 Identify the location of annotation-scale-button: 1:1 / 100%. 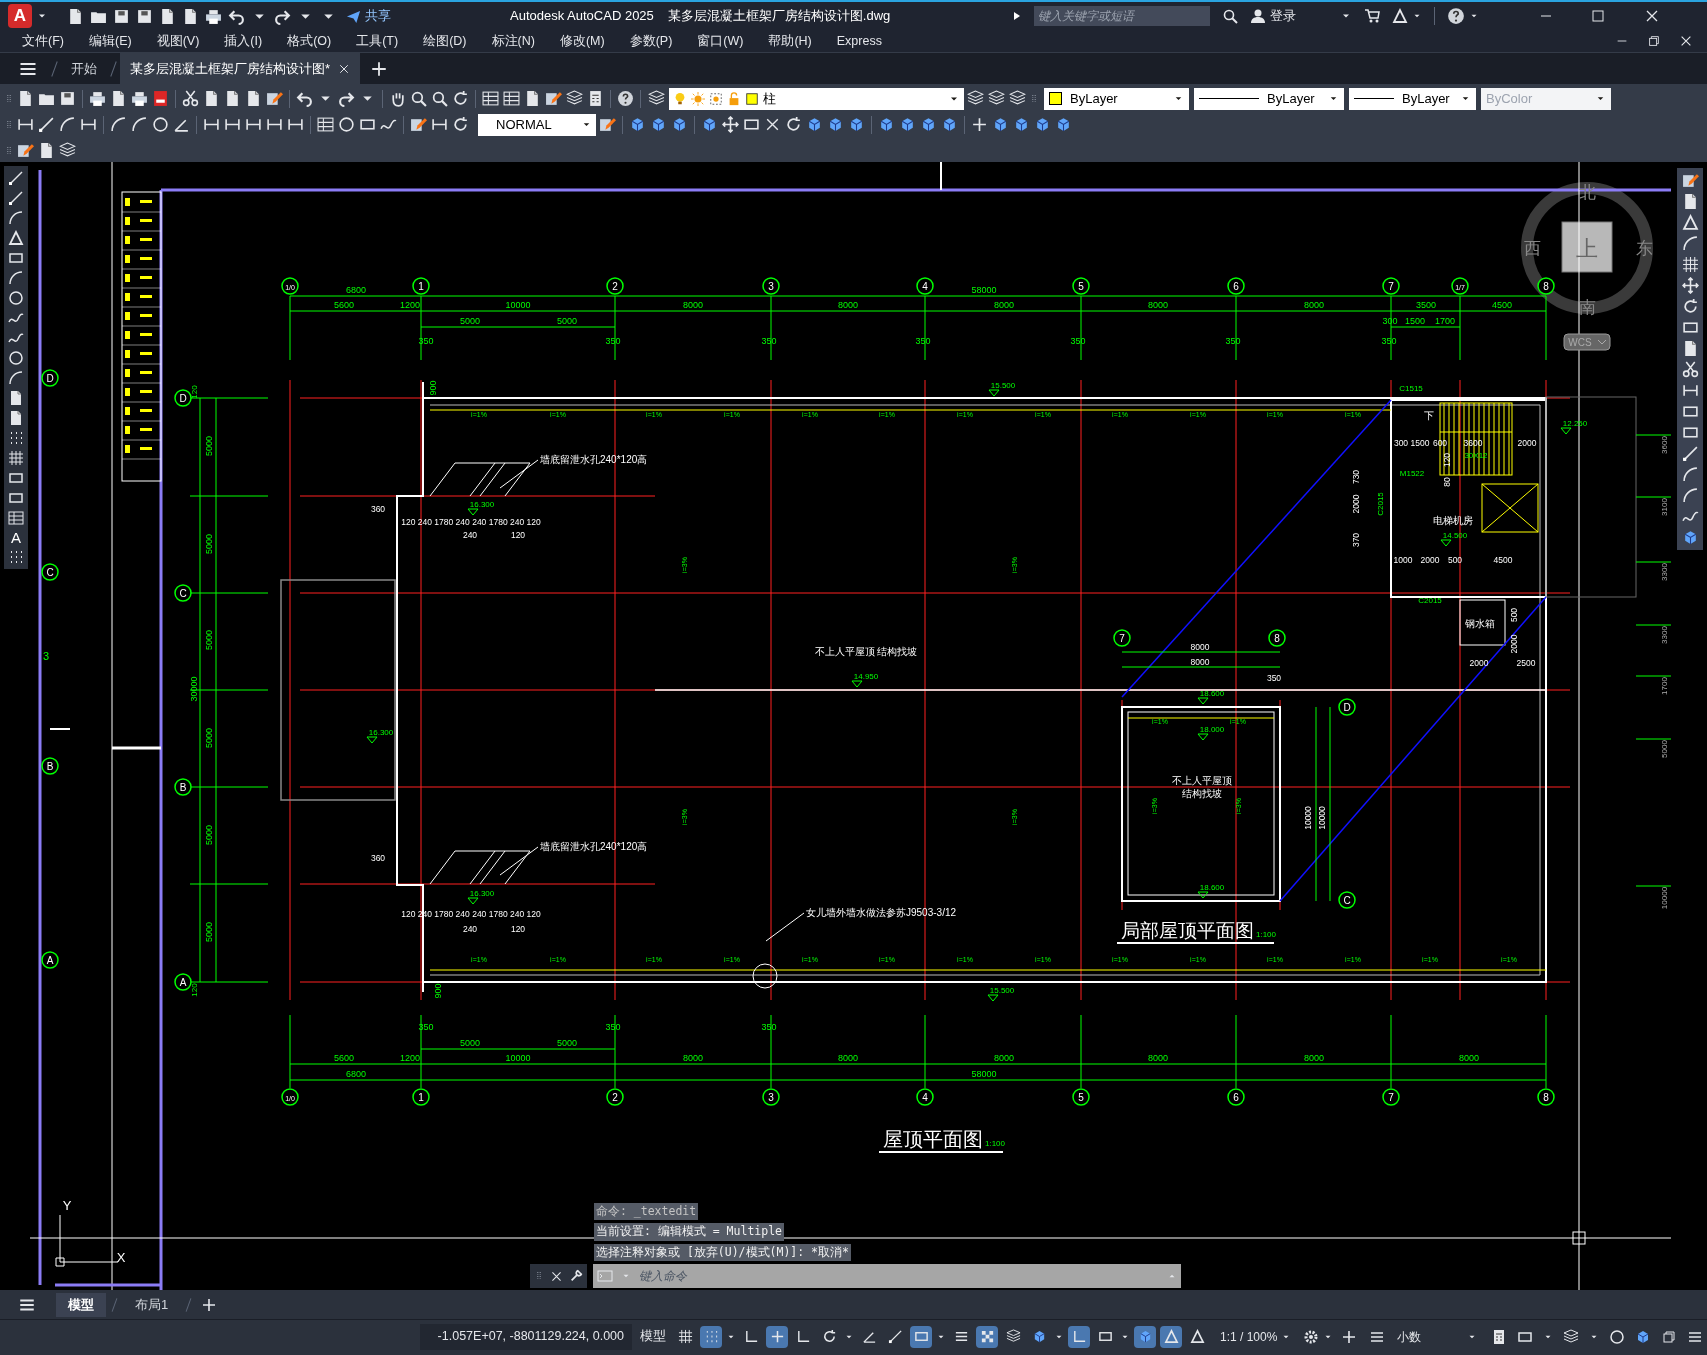
(1256, 1336).